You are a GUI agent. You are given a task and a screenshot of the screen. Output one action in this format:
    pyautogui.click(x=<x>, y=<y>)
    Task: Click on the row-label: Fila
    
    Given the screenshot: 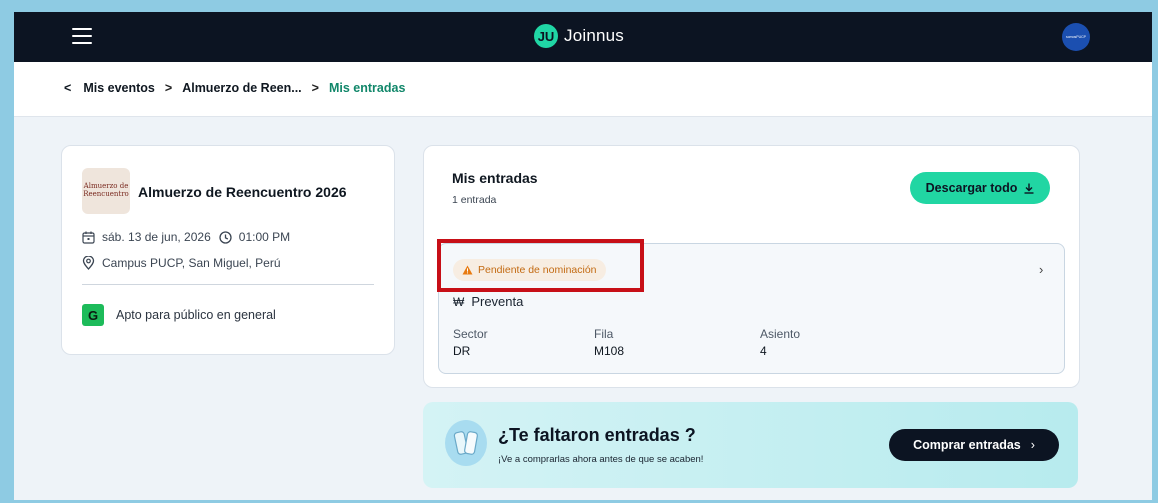 What is the action you would take?
    pyautogui.click(x=604, y=334)
    